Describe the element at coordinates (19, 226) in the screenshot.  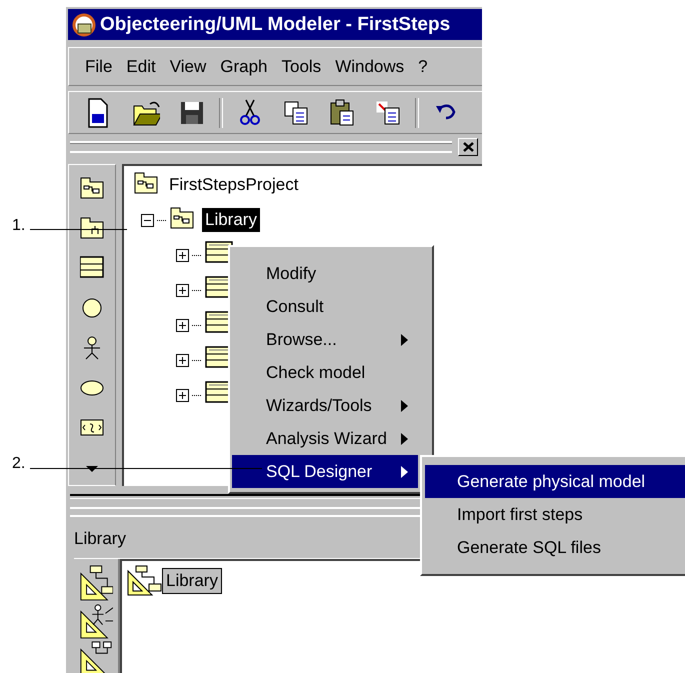
I see `callout-number: 1.` at that location.